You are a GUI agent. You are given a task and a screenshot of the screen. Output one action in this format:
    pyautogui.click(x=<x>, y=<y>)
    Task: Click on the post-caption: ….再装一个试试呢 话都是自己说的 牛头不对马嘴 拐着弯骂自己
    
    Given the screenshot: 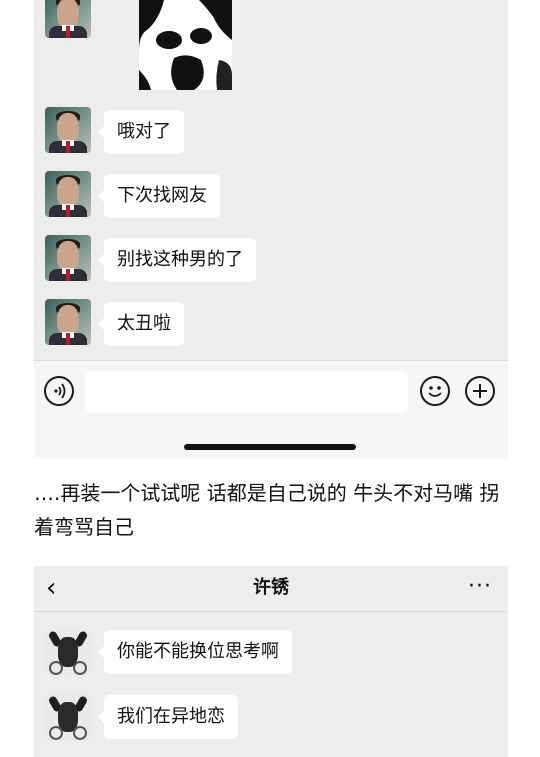 What is the action you would take?
    pyautogui.click(x=267, y=510)
    